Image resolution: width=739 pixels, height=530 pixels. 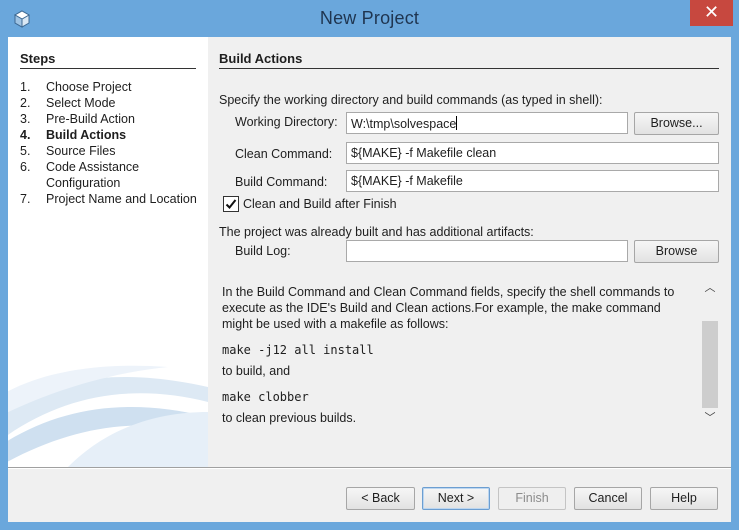 What do you see at coordinates (469, 60) in the screenshot?
I see `section-title: Build Actions` at bounding box center [469, 60].